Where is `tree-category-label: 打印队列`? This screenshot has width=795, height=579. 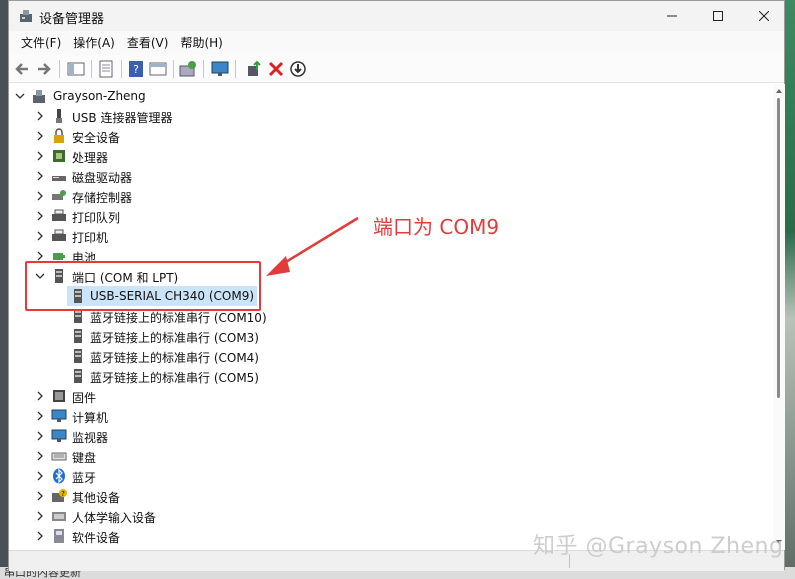
tree-category-label: 打印队列 is located at coordinates (96, 218).